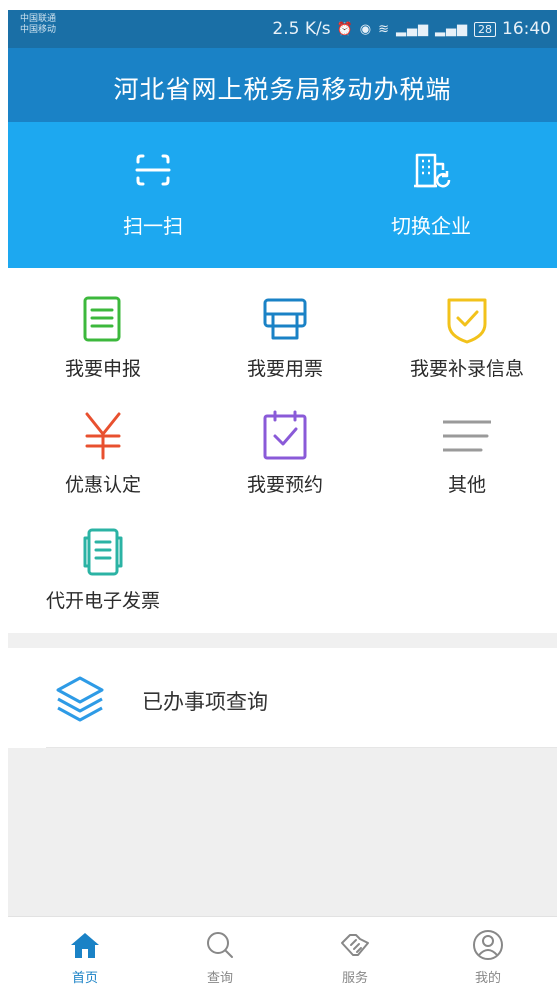 Image resolution: width=557 pixels, height=984 pixels. What do you see at coordinates (467, 436) in the screenshot?
I see `menu-lines-icon` at bounding box center [467, 436].